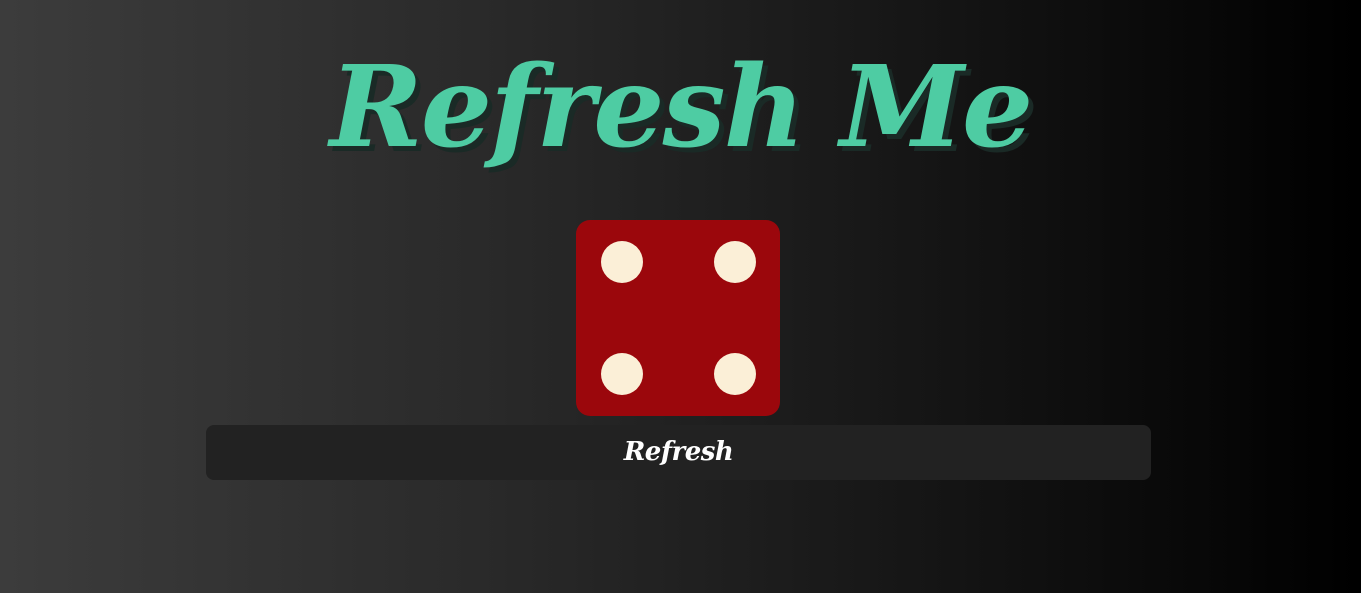  Describe the element at coordinates (681, 107) in the screenshot. I see `page-title: Refresh Me` at that location.